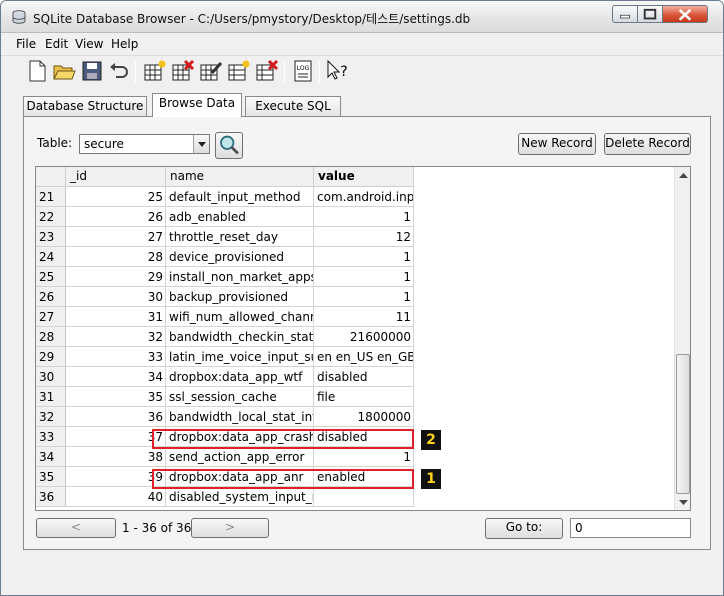  Describe the element at coordinates (116, 477) in the screenshot. I see `cell-id: 39` at that location.